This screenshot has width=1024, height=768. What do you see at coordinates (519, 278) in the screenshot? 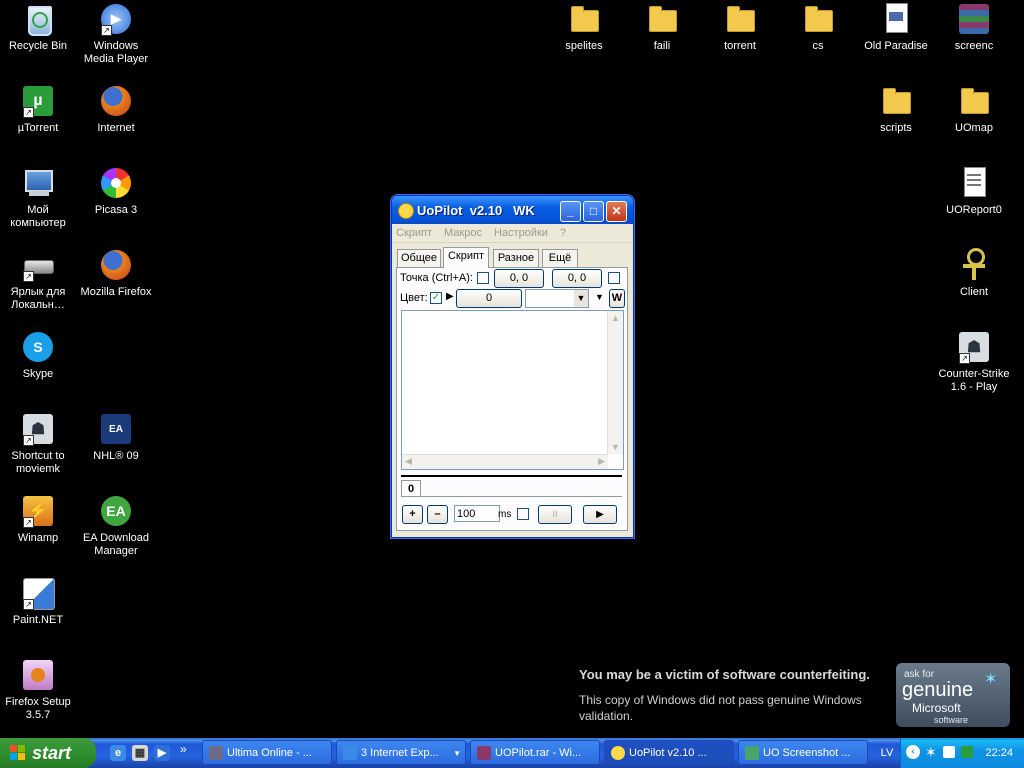
I see `point-x-button: 0, 0` at bounding box center [519, 278].